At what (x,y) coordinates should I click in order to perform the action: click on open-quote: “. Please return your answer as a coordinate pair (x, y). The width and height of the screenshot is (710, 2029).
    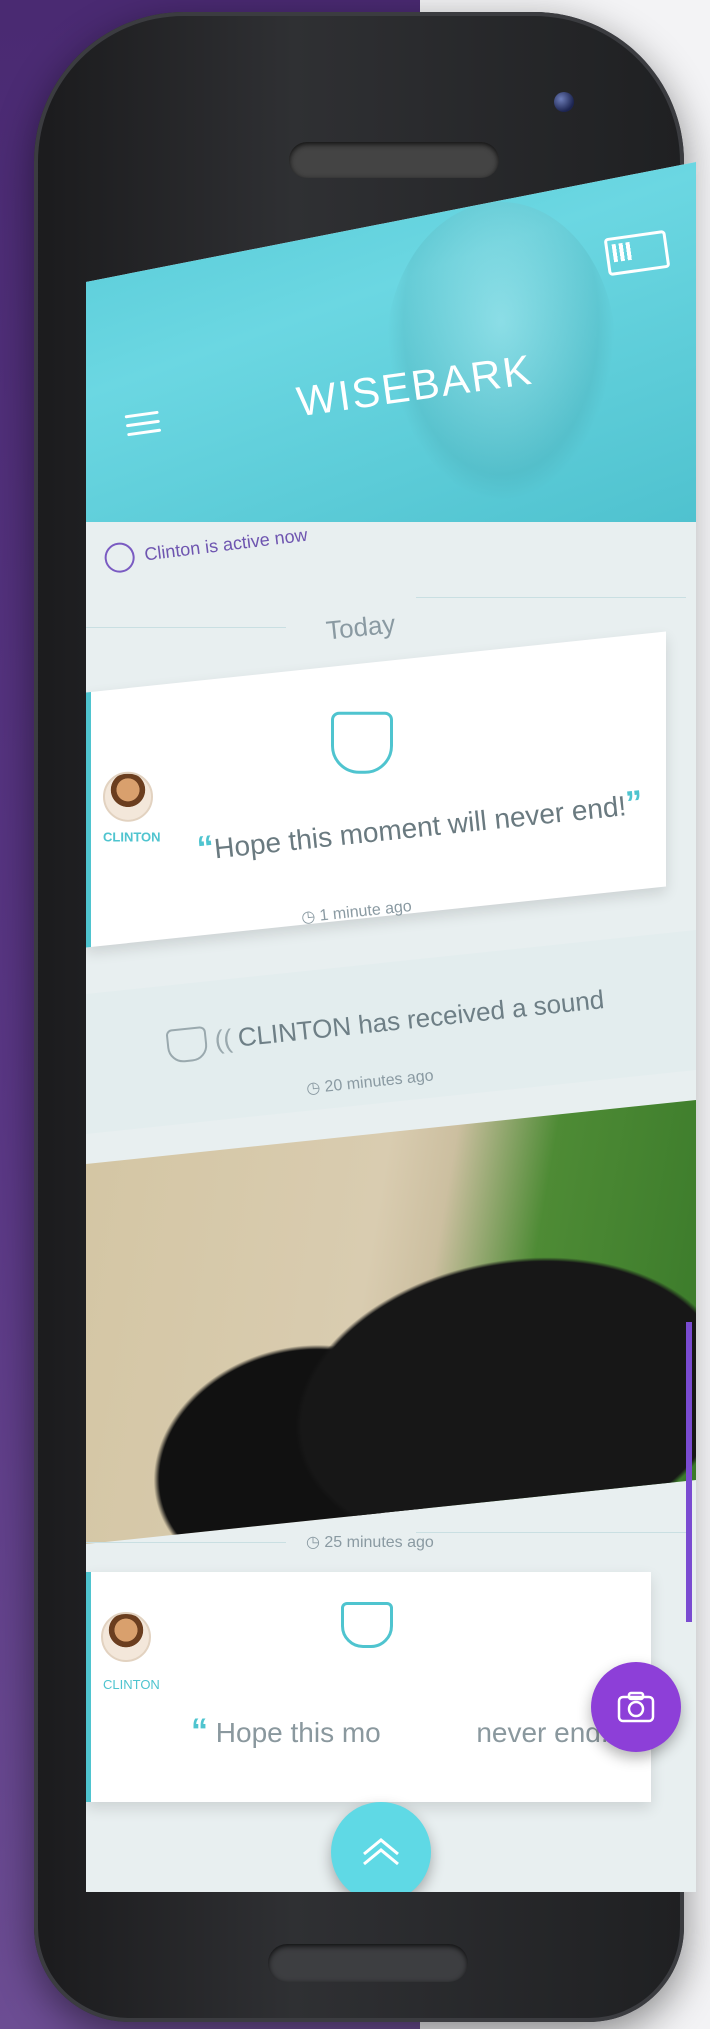
    Looking at the image, I should click on (199, 1731).